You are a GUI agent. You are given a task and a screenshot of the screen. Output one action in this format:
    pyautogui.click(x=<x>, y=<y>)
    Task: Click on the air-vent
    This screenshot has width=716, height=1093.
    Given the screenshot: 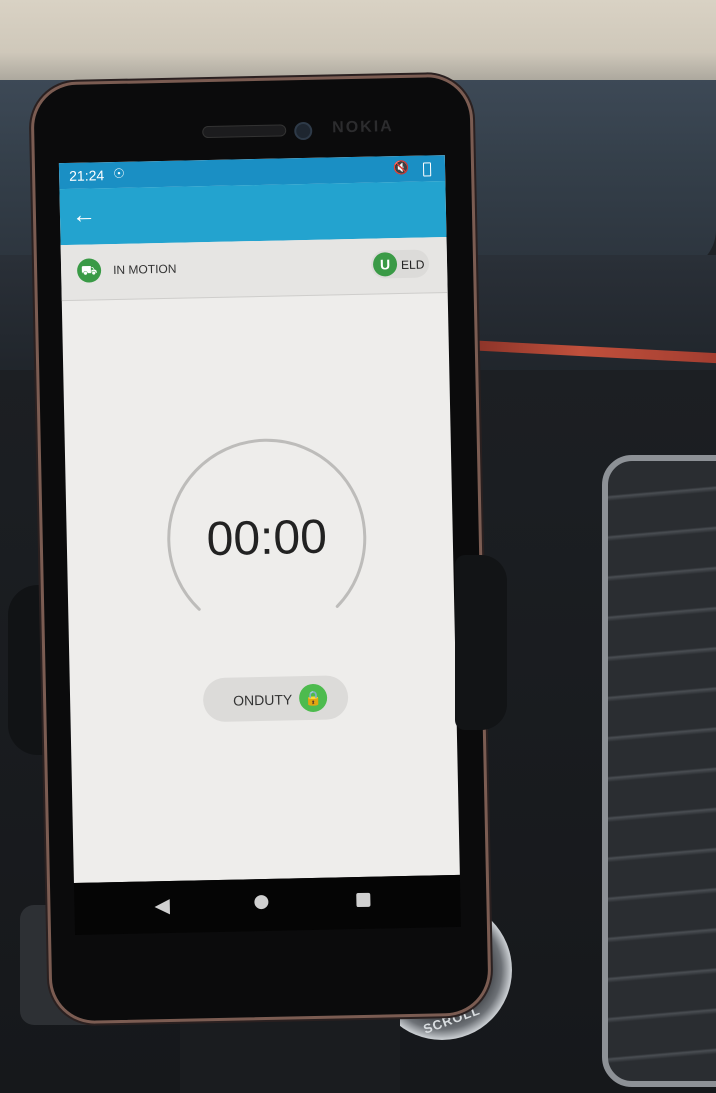 What is the action you would take?
    pyautogui.click(x=659, y=771)
    